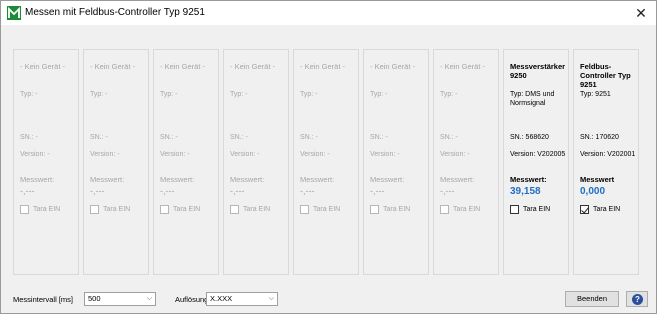 The width and height of the screenshot is (657, 314). I want to click on device-name: Feldbus-Controller Typ 9251, so click(605, 75).